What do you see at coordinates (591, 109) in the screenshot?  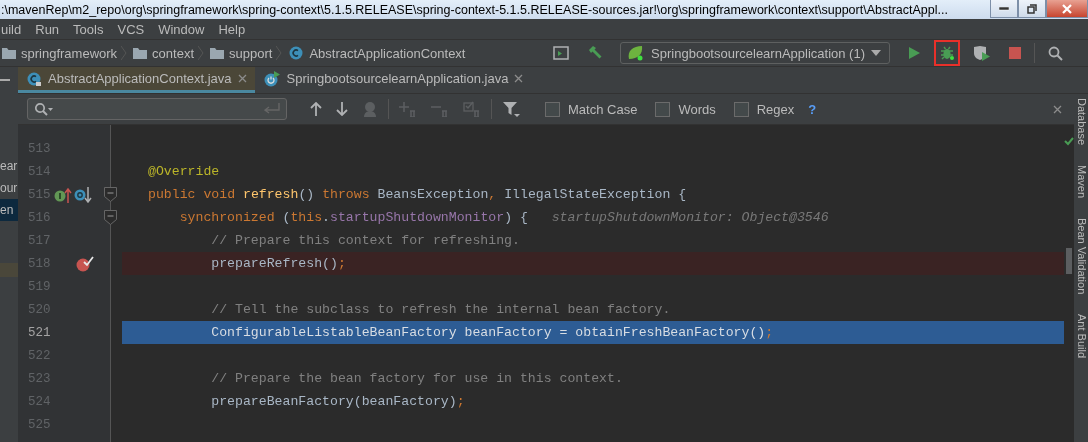 I see `option-checkbox: Match Case` at bounding box center [591, 109].